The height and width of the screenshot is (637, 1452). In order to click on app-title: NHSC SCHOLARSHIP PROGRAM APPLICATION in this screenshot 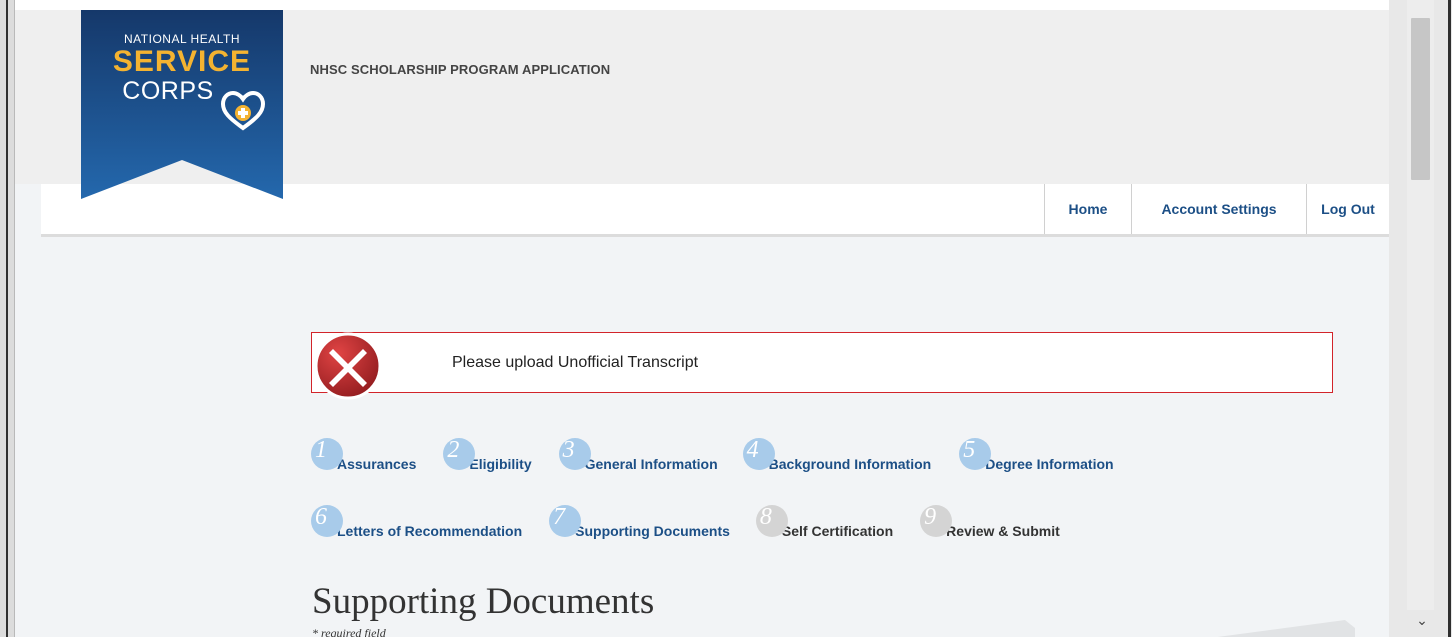, I will do `click(460, 69)`.